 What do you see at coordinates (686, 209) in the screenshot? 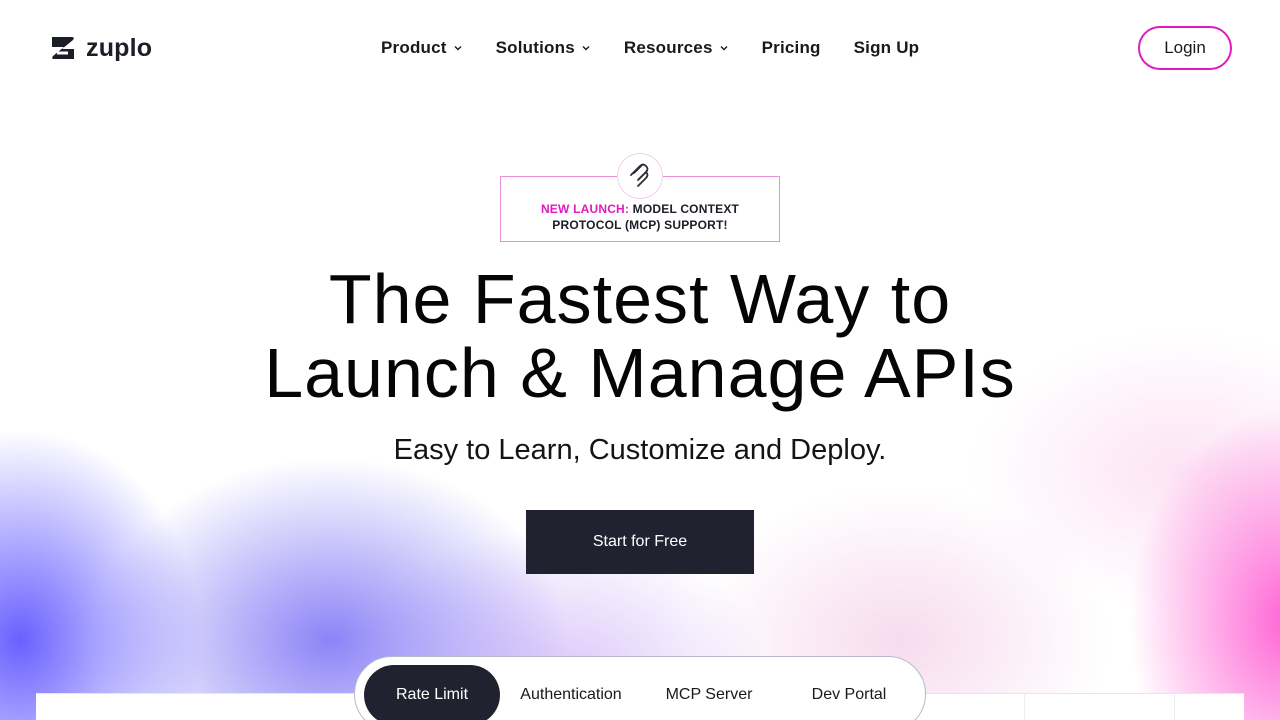
I see `badge-text-line1: MODEL CONTEXT` at bounding box center [686, 209].